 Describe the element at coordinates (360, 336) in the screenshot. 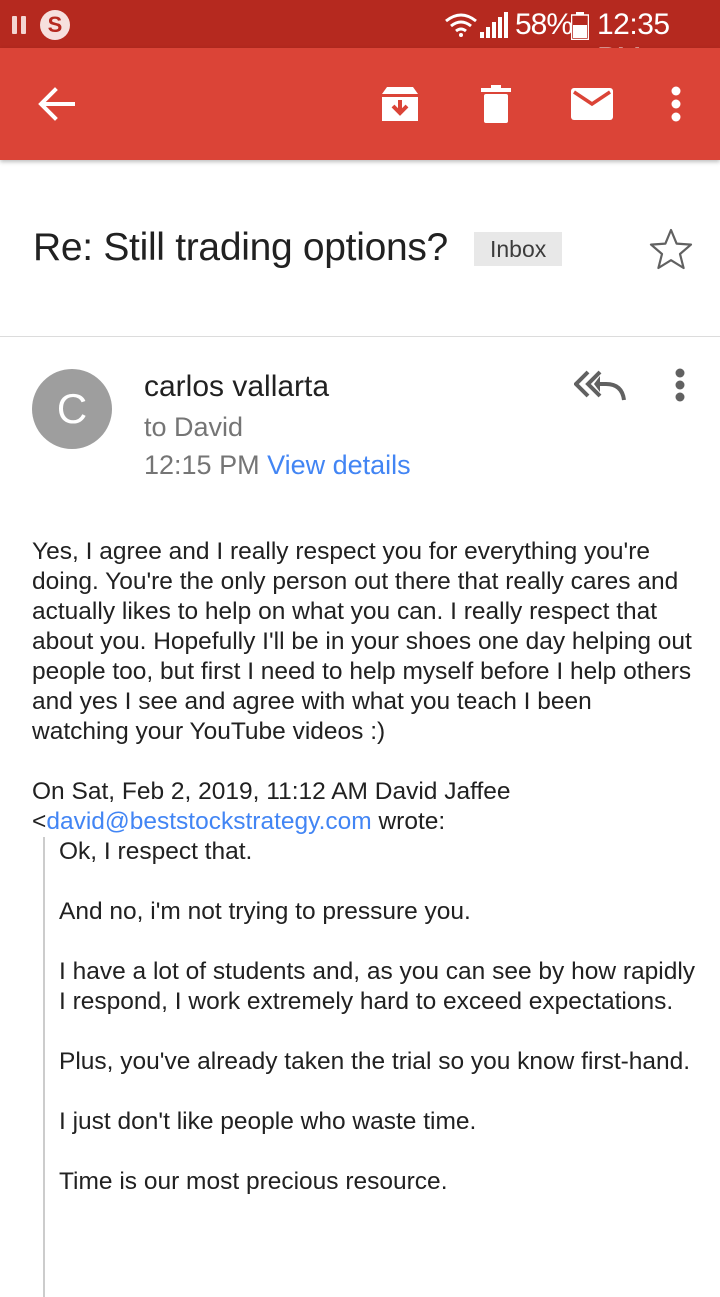

I see `divider` at that location.